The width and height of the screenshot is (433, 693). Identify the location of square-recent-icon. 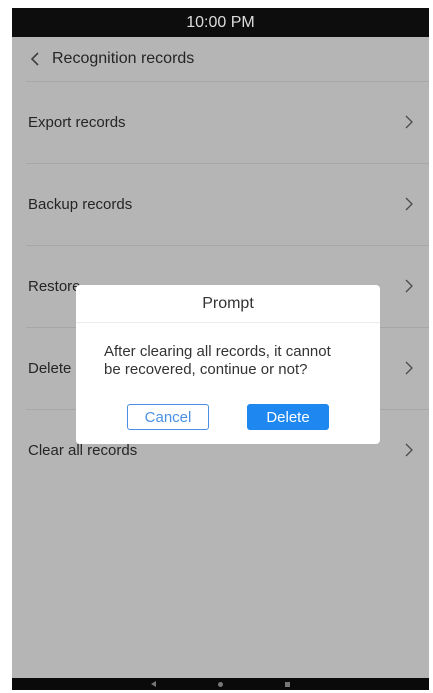
(287, 684).